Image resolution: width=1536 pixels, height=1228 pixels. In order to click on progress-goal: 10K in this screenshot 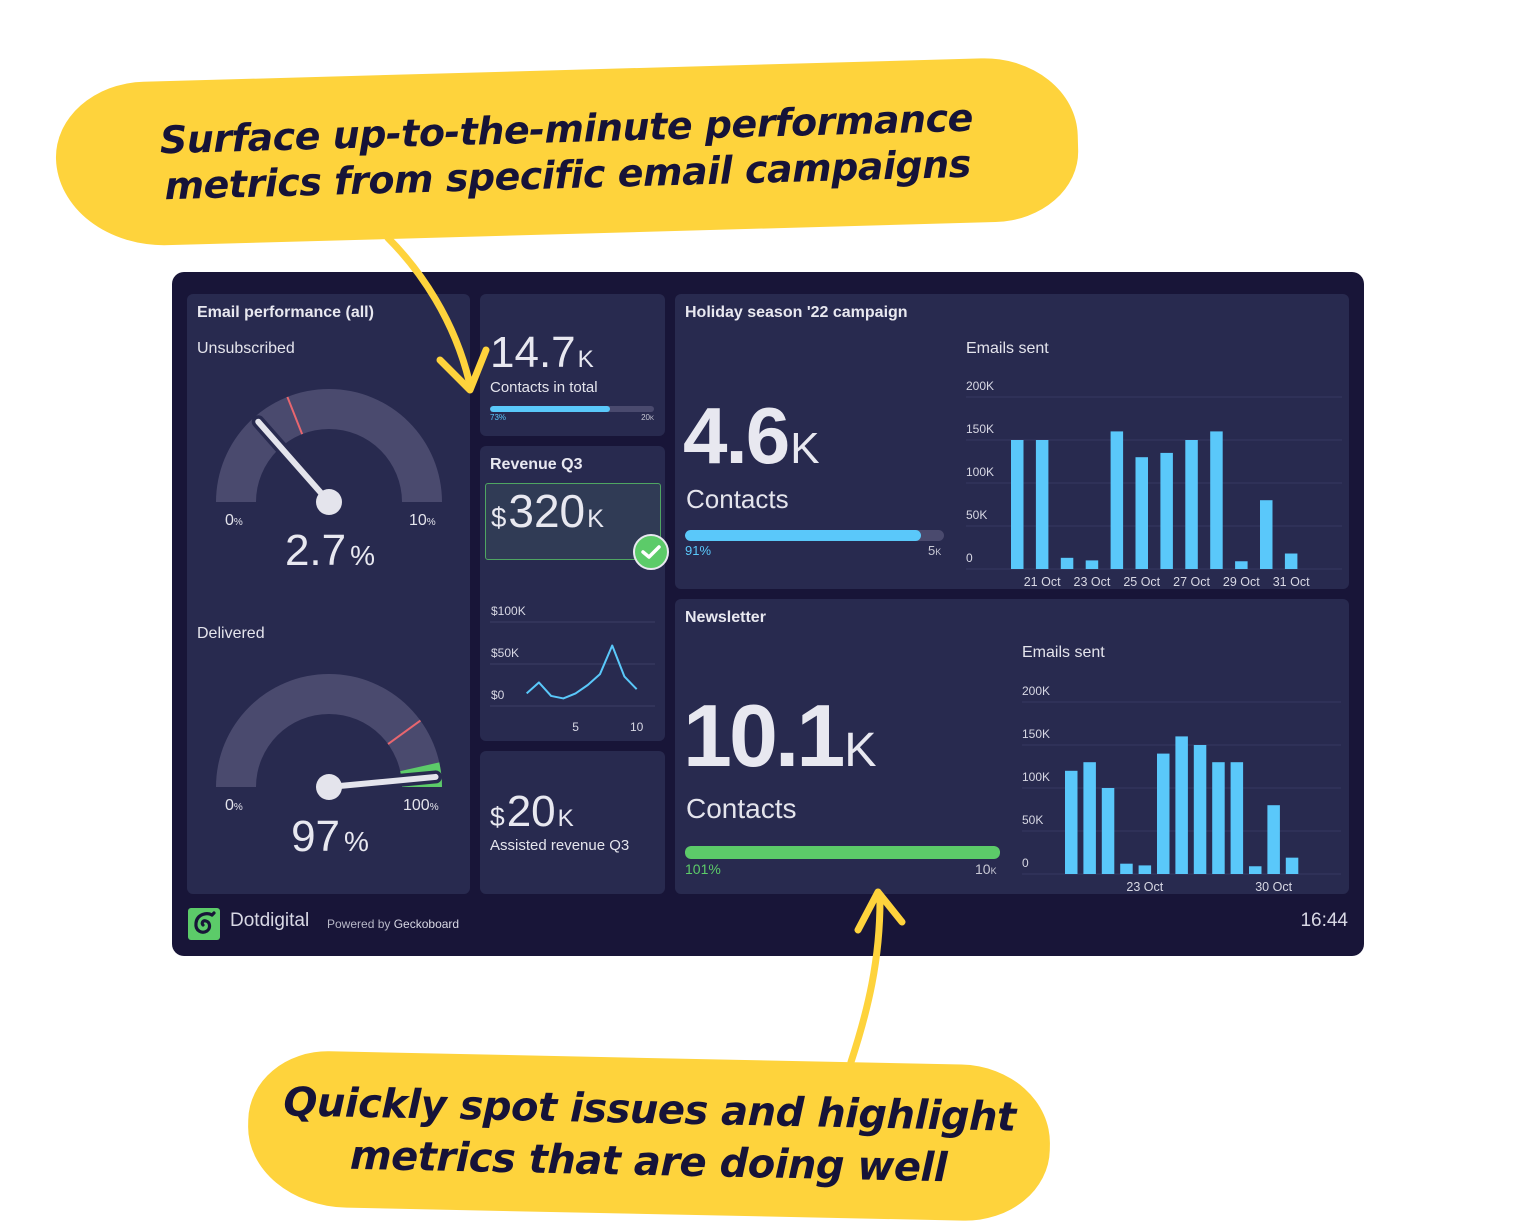, I will do `click(986, 869)`.